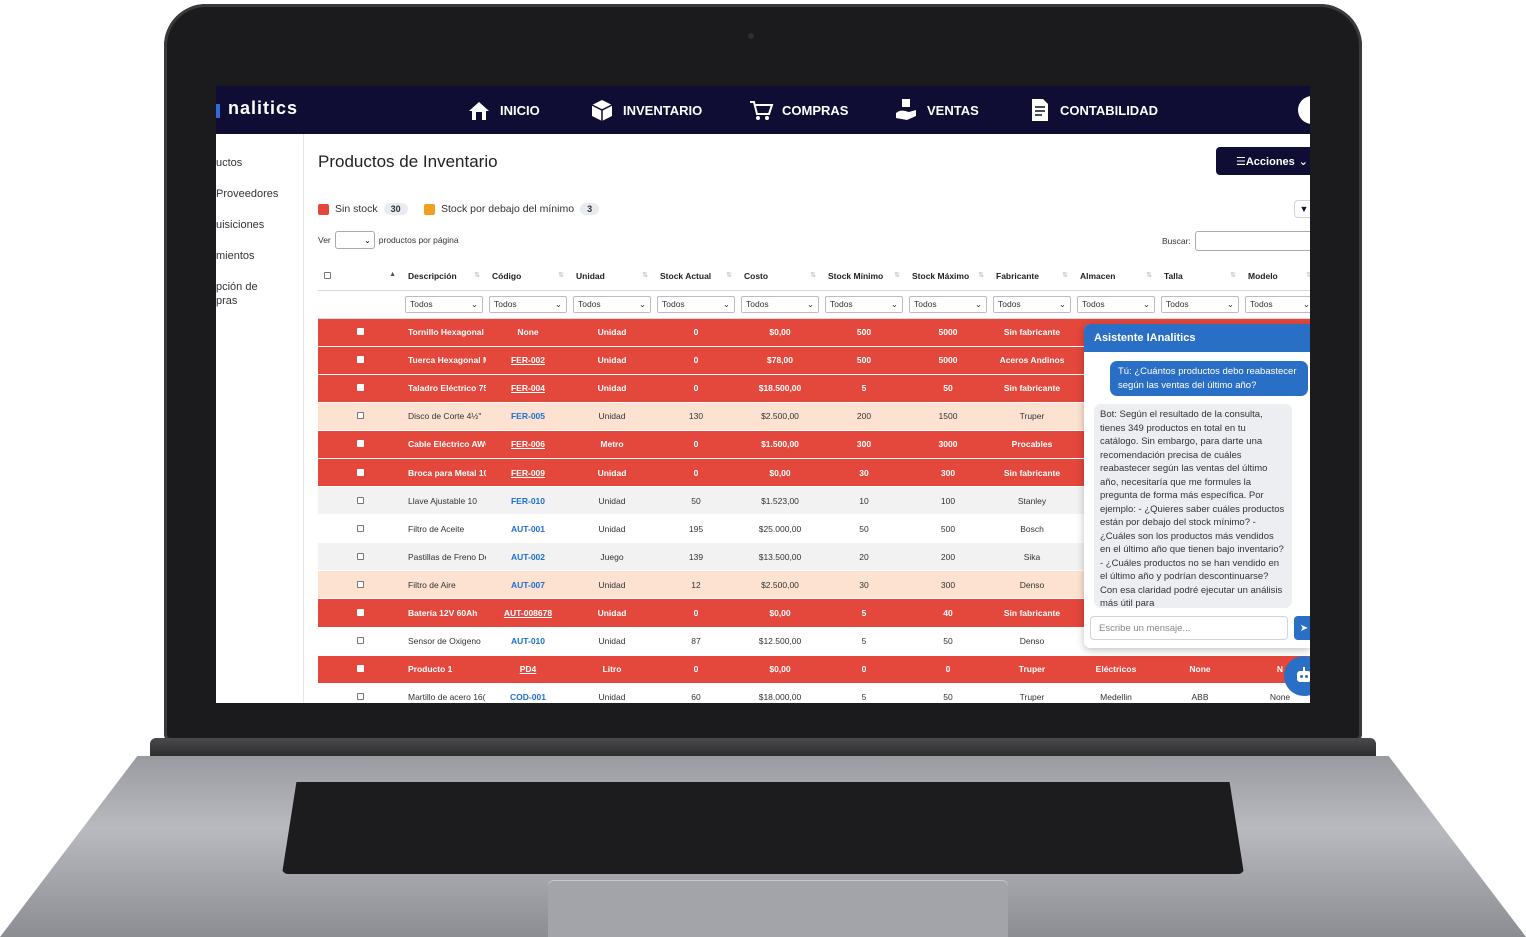  I want to click on column-header: Stock Máximo ⇅, so click(948, 276).